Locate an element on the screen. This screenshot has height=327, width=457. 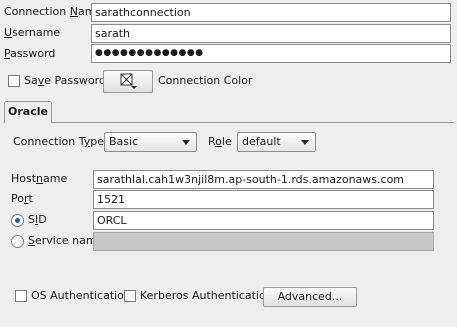
connection-color-button is located at coordinates (128, 81).